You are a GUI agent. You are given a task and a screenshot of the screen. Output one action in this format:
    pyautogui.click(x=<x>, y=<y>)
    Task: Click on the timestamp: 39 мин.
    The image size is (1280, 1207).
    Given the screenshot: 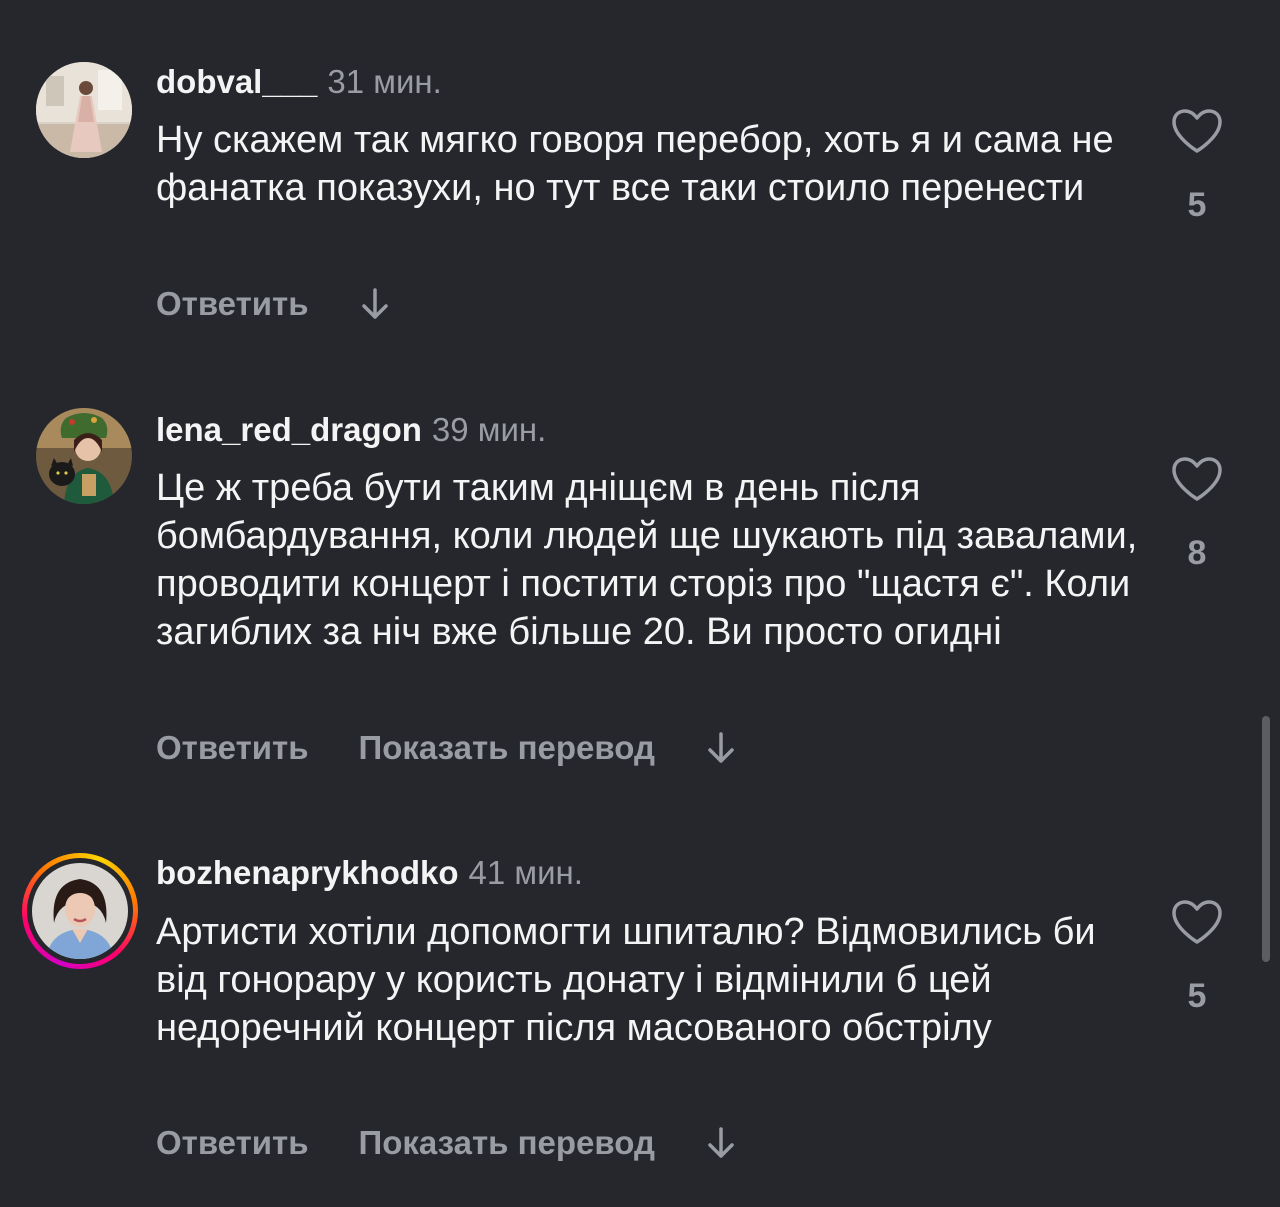 What is the action you would take?
    pyautogui.click(x=489, y=429)
    